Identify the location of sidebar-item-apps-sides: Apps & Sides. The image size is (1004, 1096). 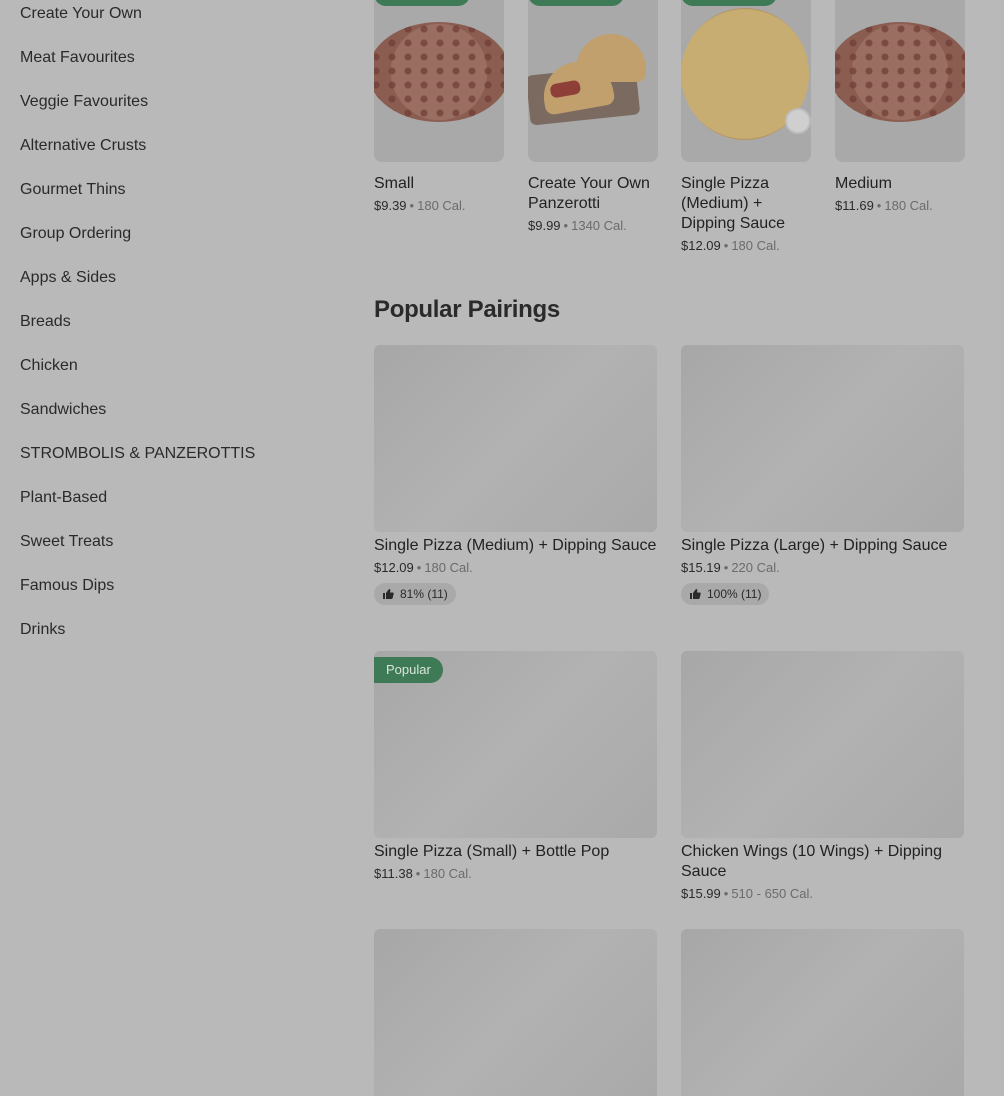
(170, 286).